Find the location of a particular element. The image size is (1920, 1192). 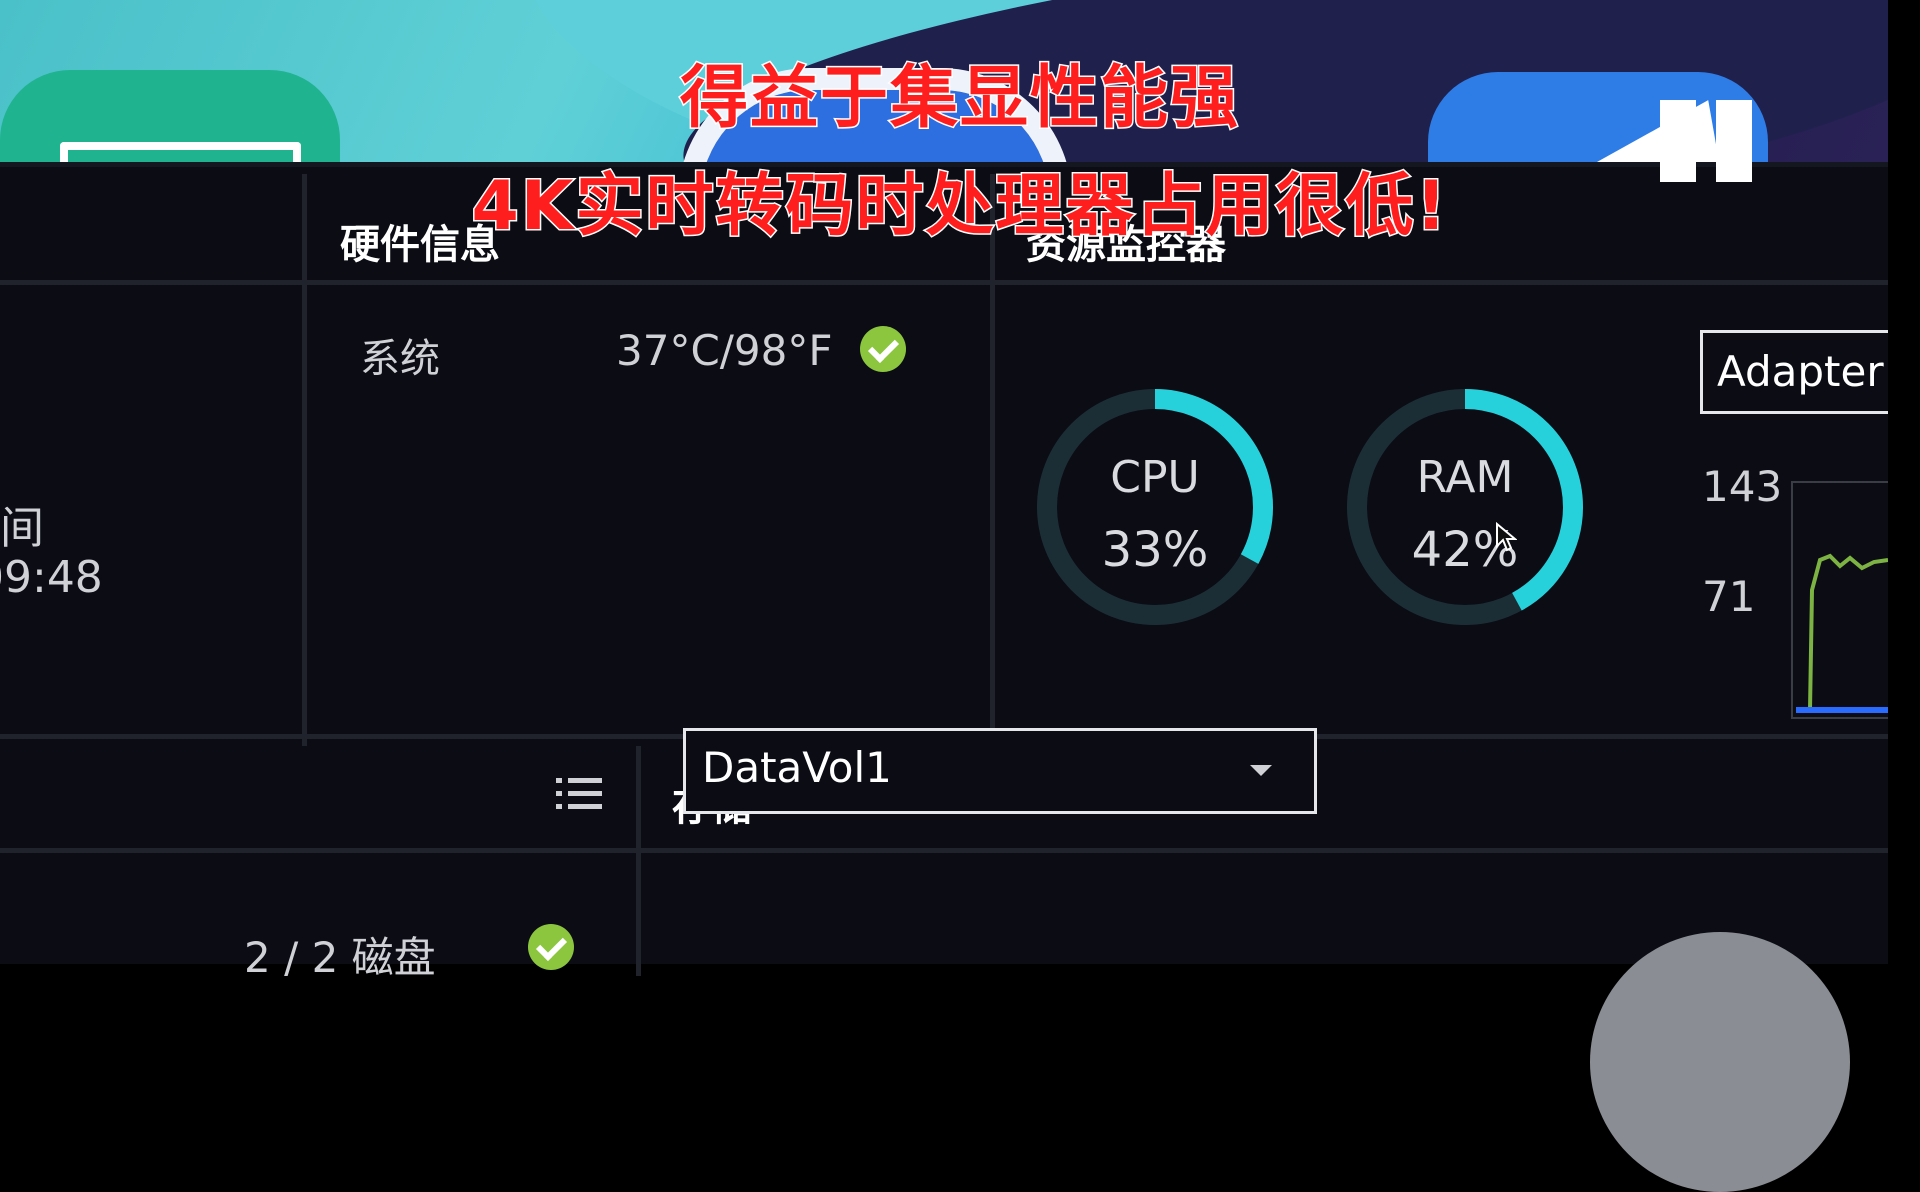

list-icon is located at coordinates (580, 794).